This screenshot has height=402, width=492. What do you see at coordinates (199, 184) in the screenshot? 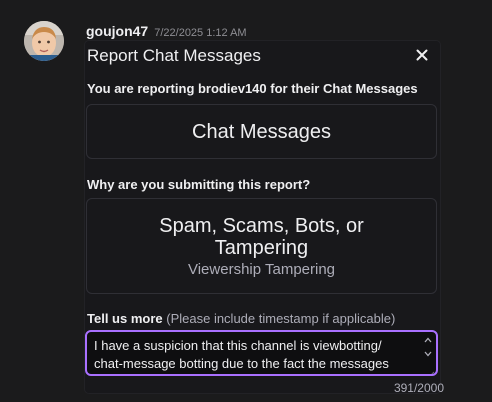
I see `why-label: Why are you submitting this report?` at bounding box center [199, 184].